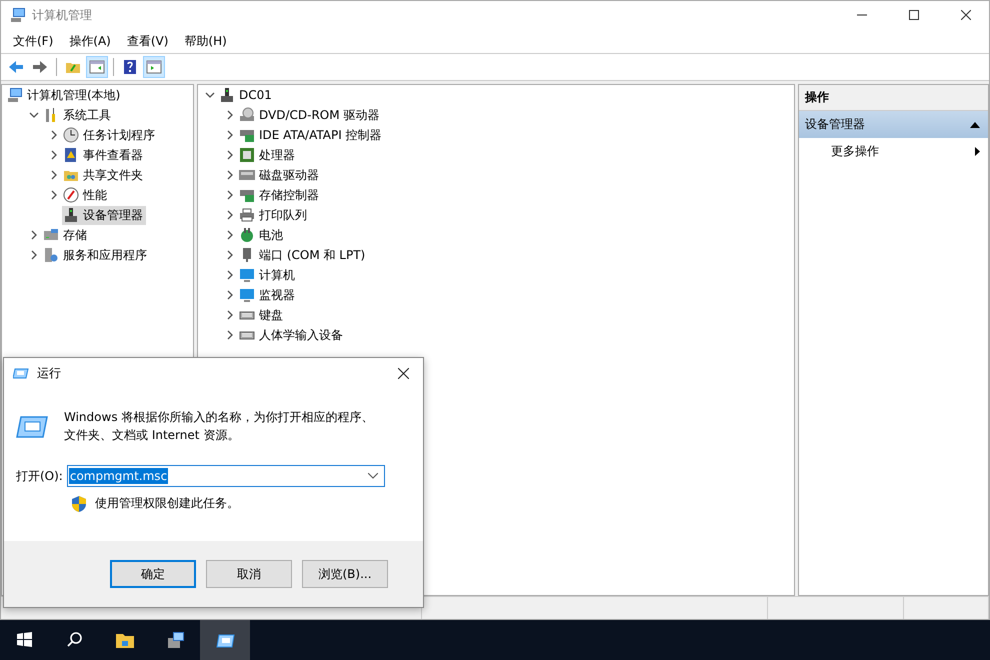 The image size is (990, 660). Describe the element at coordinates (280, 175) in the screenshot. I see `device-category: 磁盘驱动器` at that location.